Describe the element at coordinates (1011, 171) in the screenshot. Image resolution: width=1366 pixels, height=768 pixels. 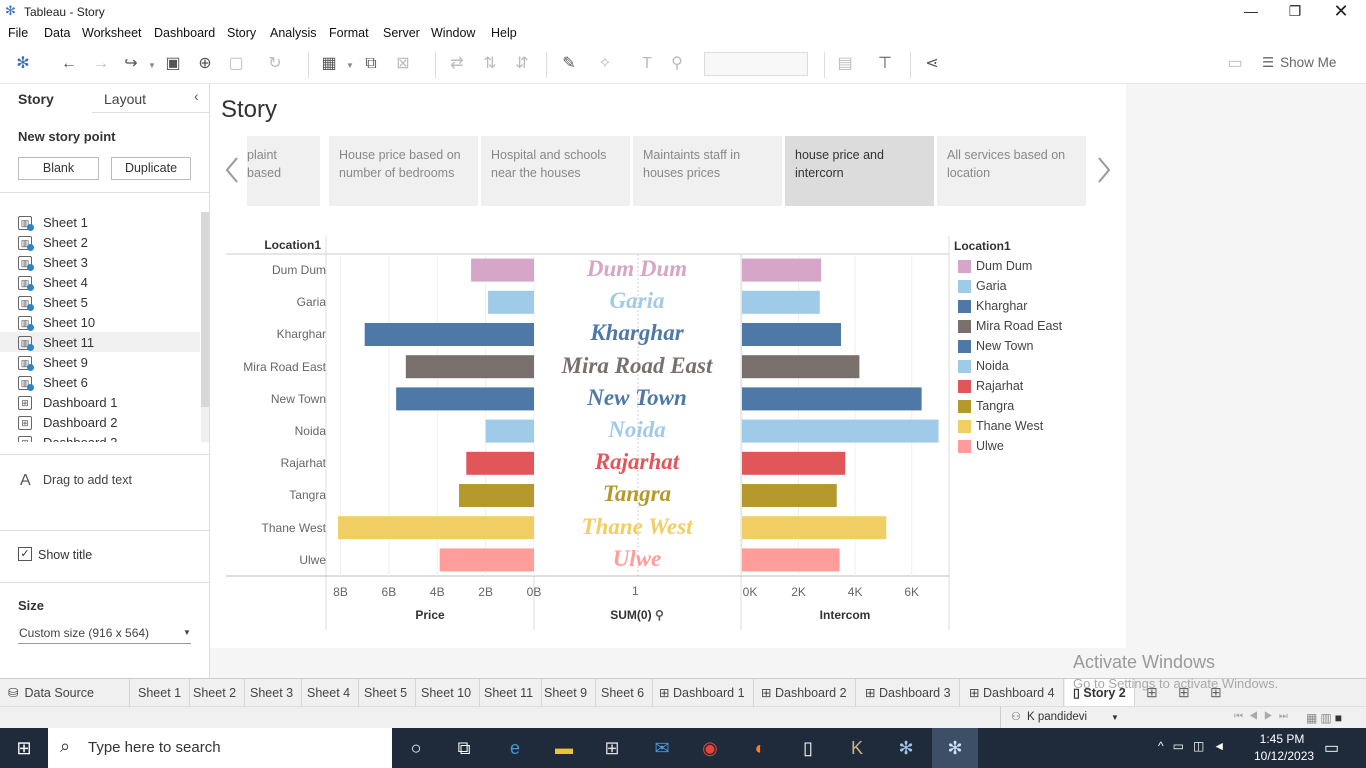
I see `story-point: All services based on location` at that location.